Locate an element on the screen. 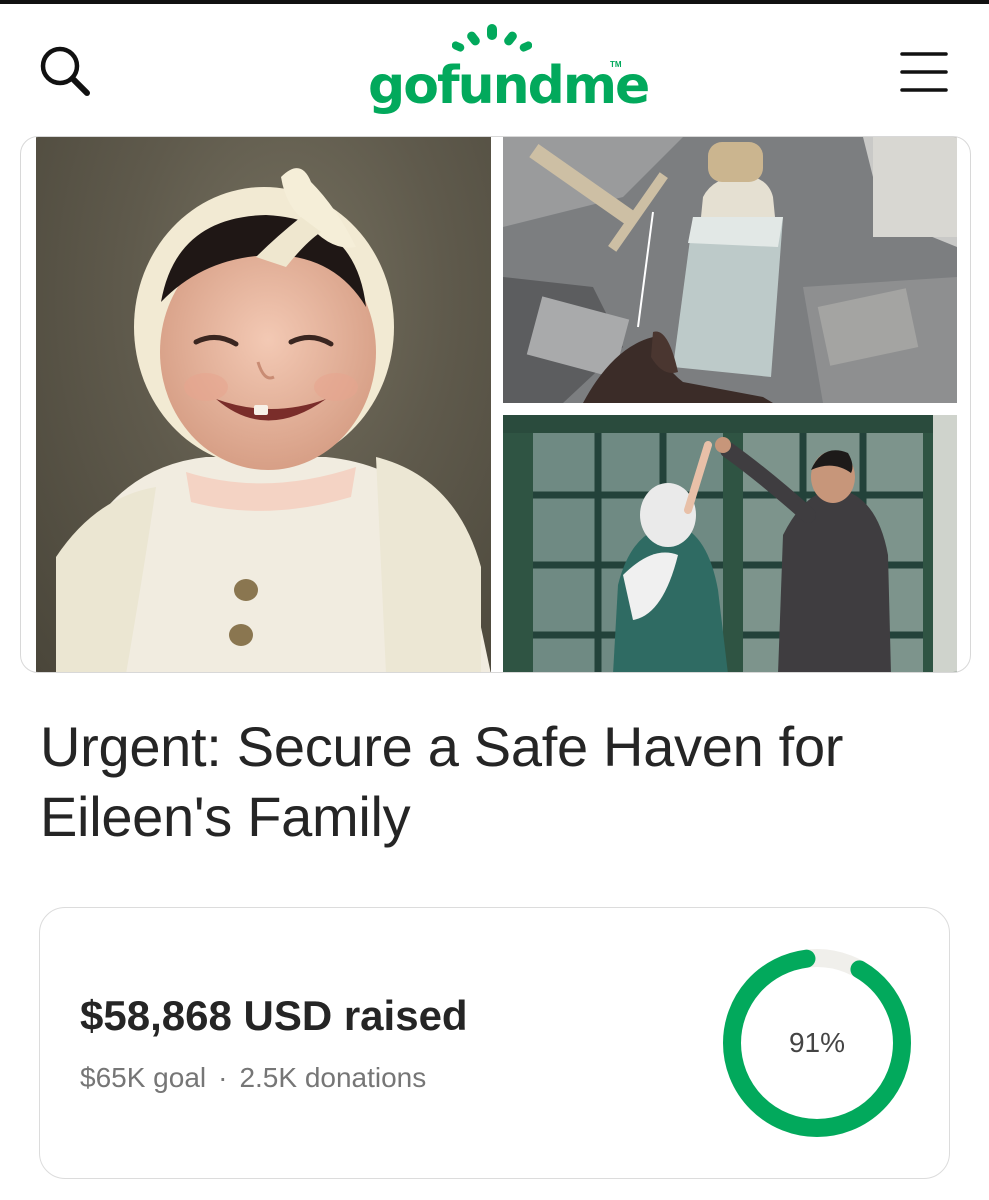  header: gofundme TM is located at coordinates (494, 67).